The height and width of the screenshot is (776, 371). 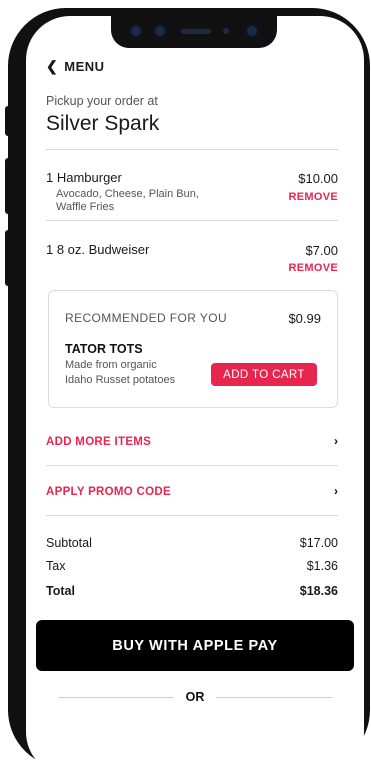 What do you see at coordinates (160, 31) in the screenshot?
I see `sensor-icon` at bounding box center [160, 31].